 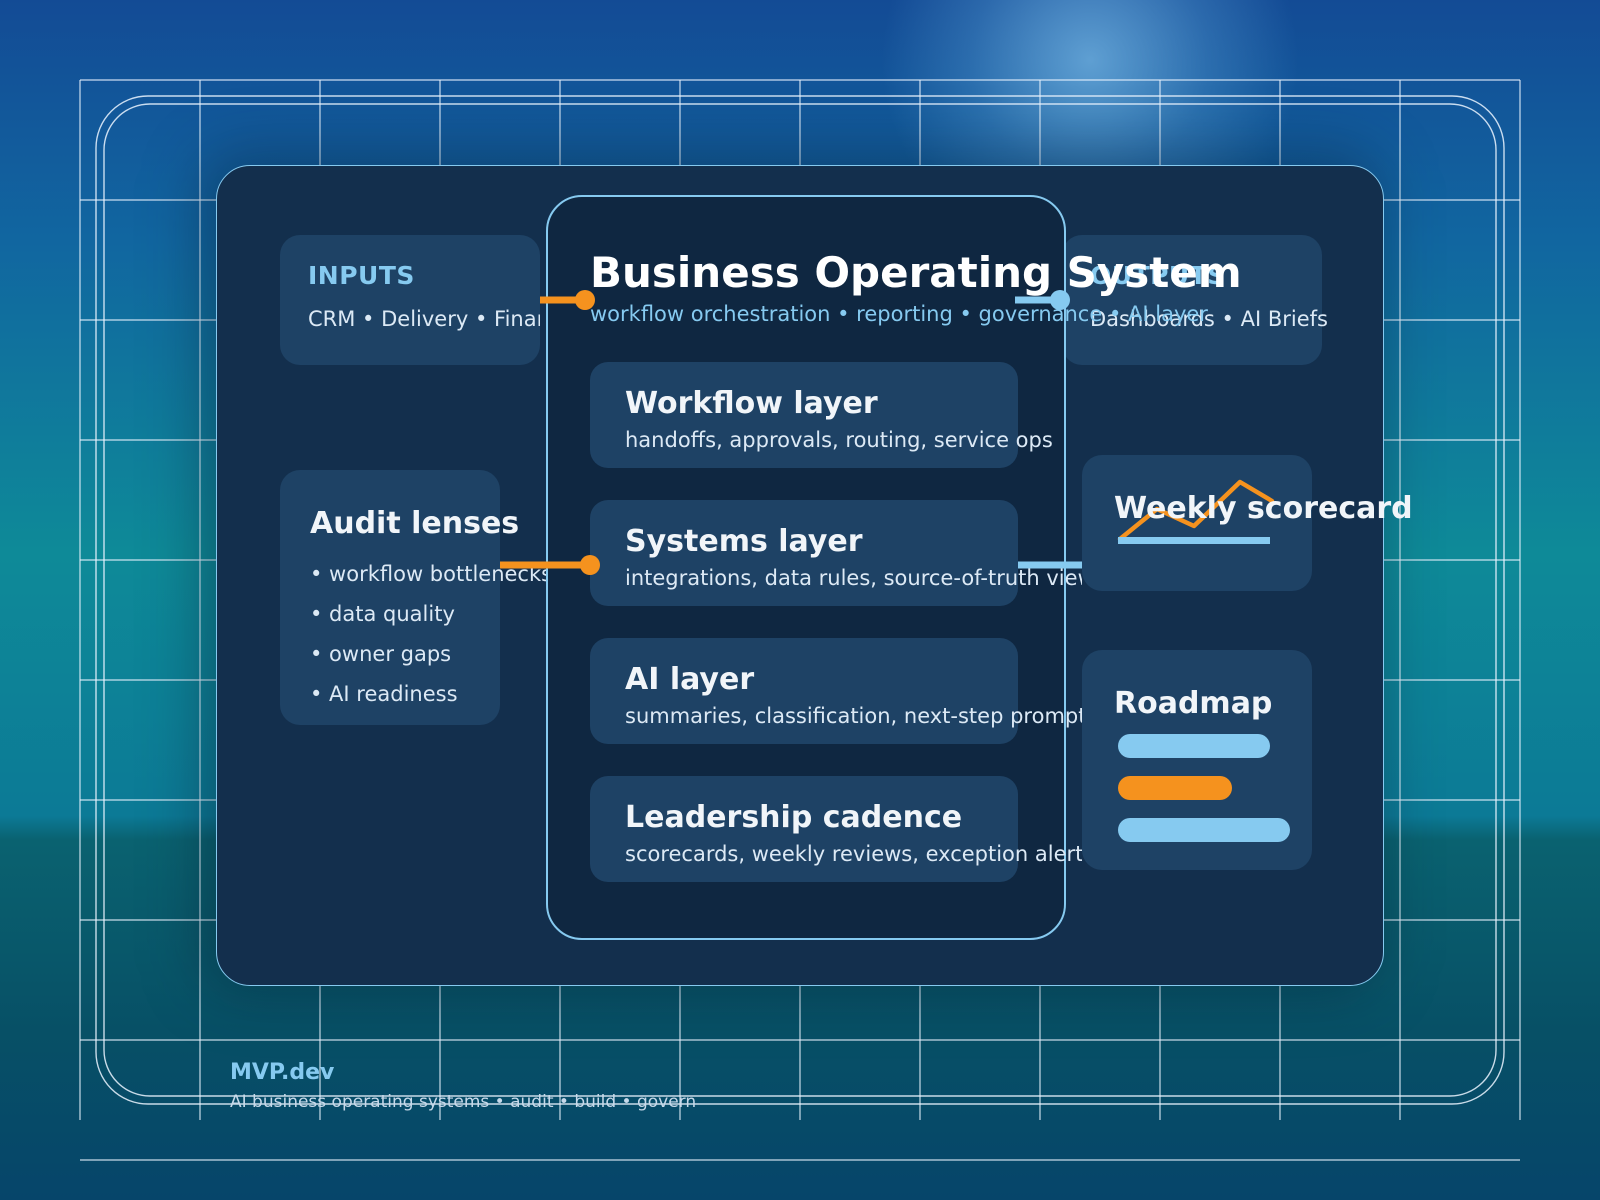 What do you see at coordinates (791, 432) in the screenshot?
I see `connectors` at bounding box center [791, 432].